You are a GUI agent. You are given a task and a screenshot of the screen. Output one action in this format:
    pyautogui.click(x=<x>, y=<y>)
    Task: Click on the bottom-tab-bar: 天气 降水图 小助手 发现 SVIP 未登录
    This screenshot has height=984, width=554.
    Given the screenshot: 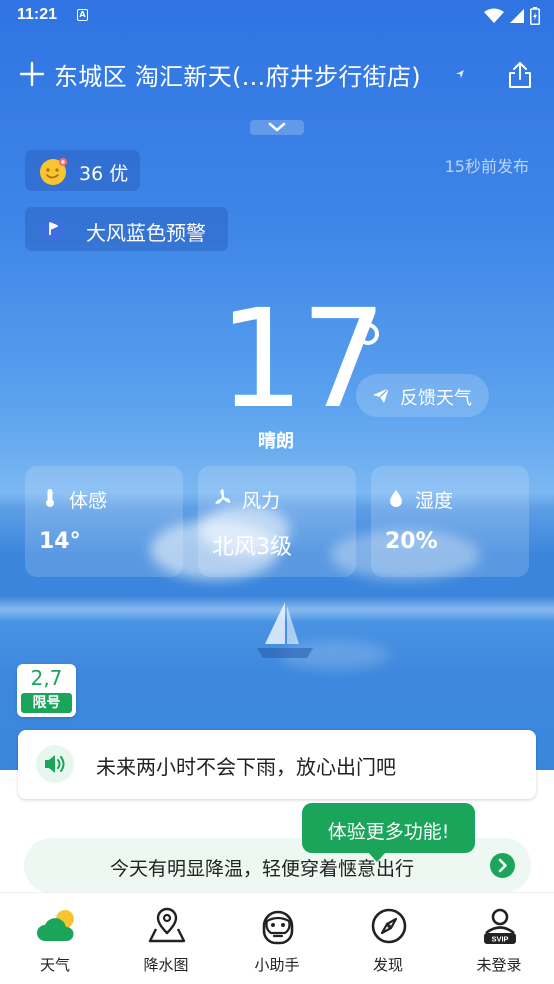 What is the action you would take?
    pyautogui.click(x=277, y=938)
    